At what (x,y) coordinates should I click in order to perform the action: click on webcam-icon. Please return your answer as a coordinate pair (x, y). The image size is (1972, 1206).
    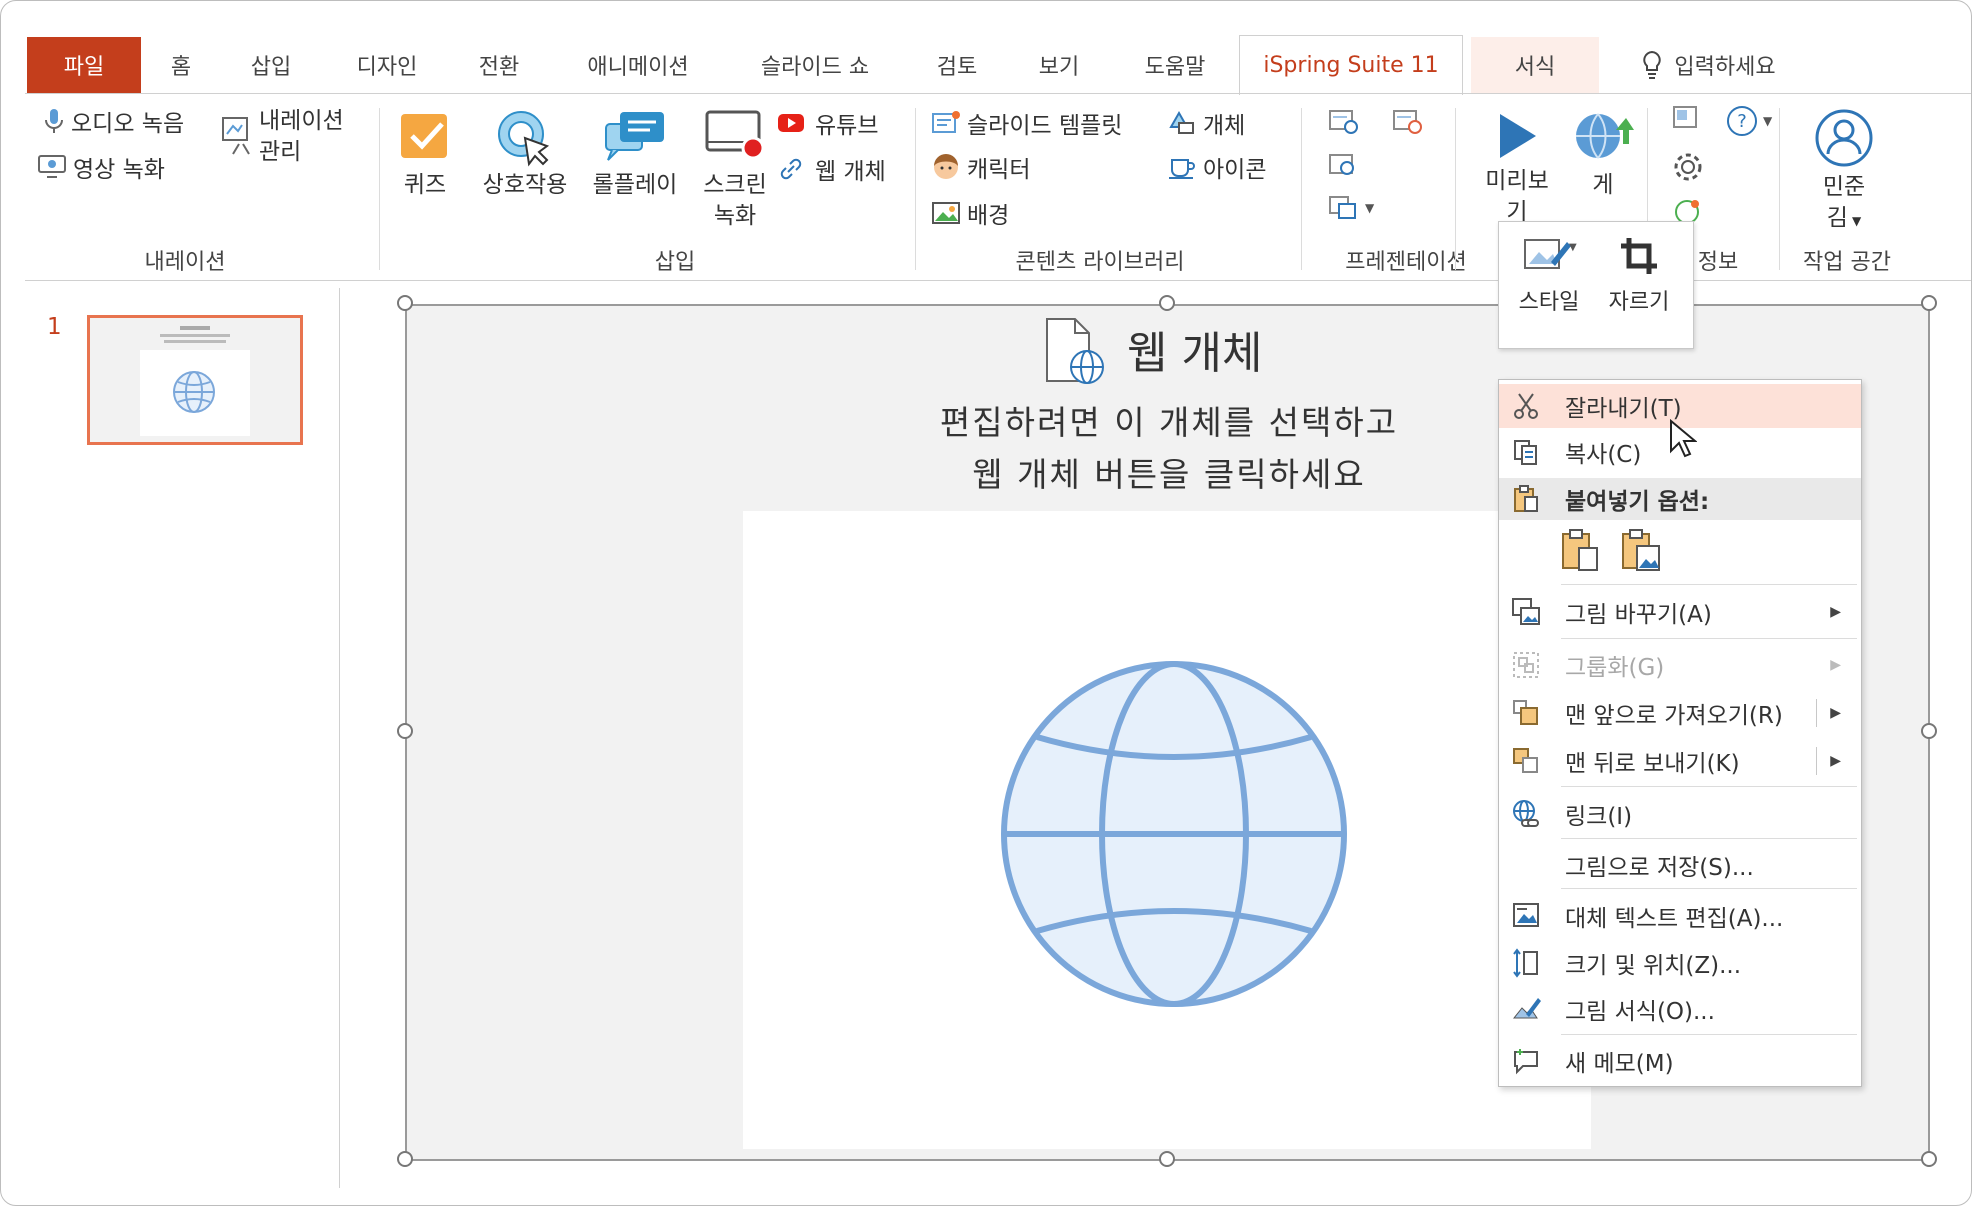
    Looking at the image, I should click on (52, 166).